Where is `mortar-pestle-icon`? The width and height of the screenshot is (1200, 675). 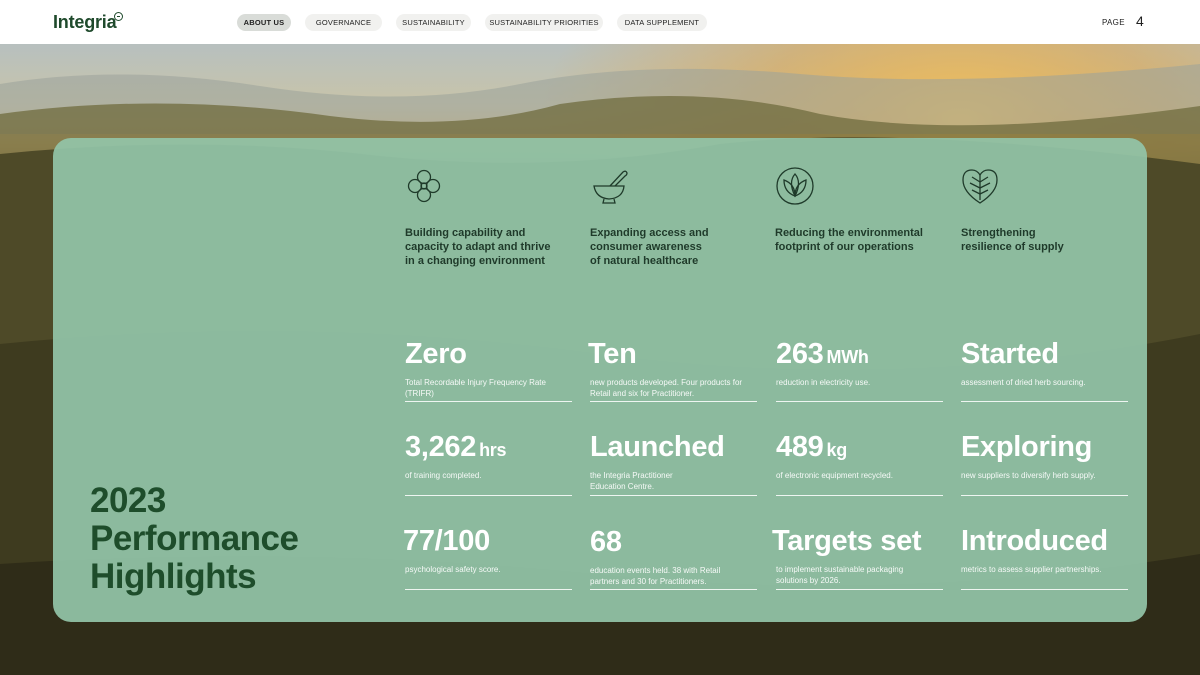 mortar-pestle-icon is located at coordinates (610, 186).